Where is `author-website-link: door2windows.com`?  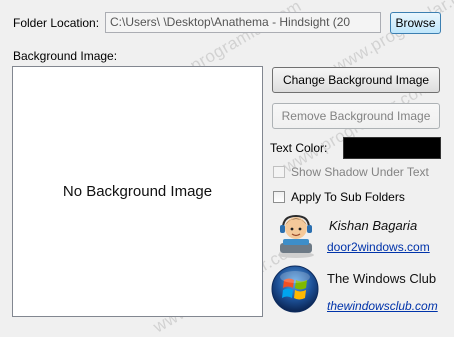
author-website-link: door2windows.com is located at coordinates (378, 247).